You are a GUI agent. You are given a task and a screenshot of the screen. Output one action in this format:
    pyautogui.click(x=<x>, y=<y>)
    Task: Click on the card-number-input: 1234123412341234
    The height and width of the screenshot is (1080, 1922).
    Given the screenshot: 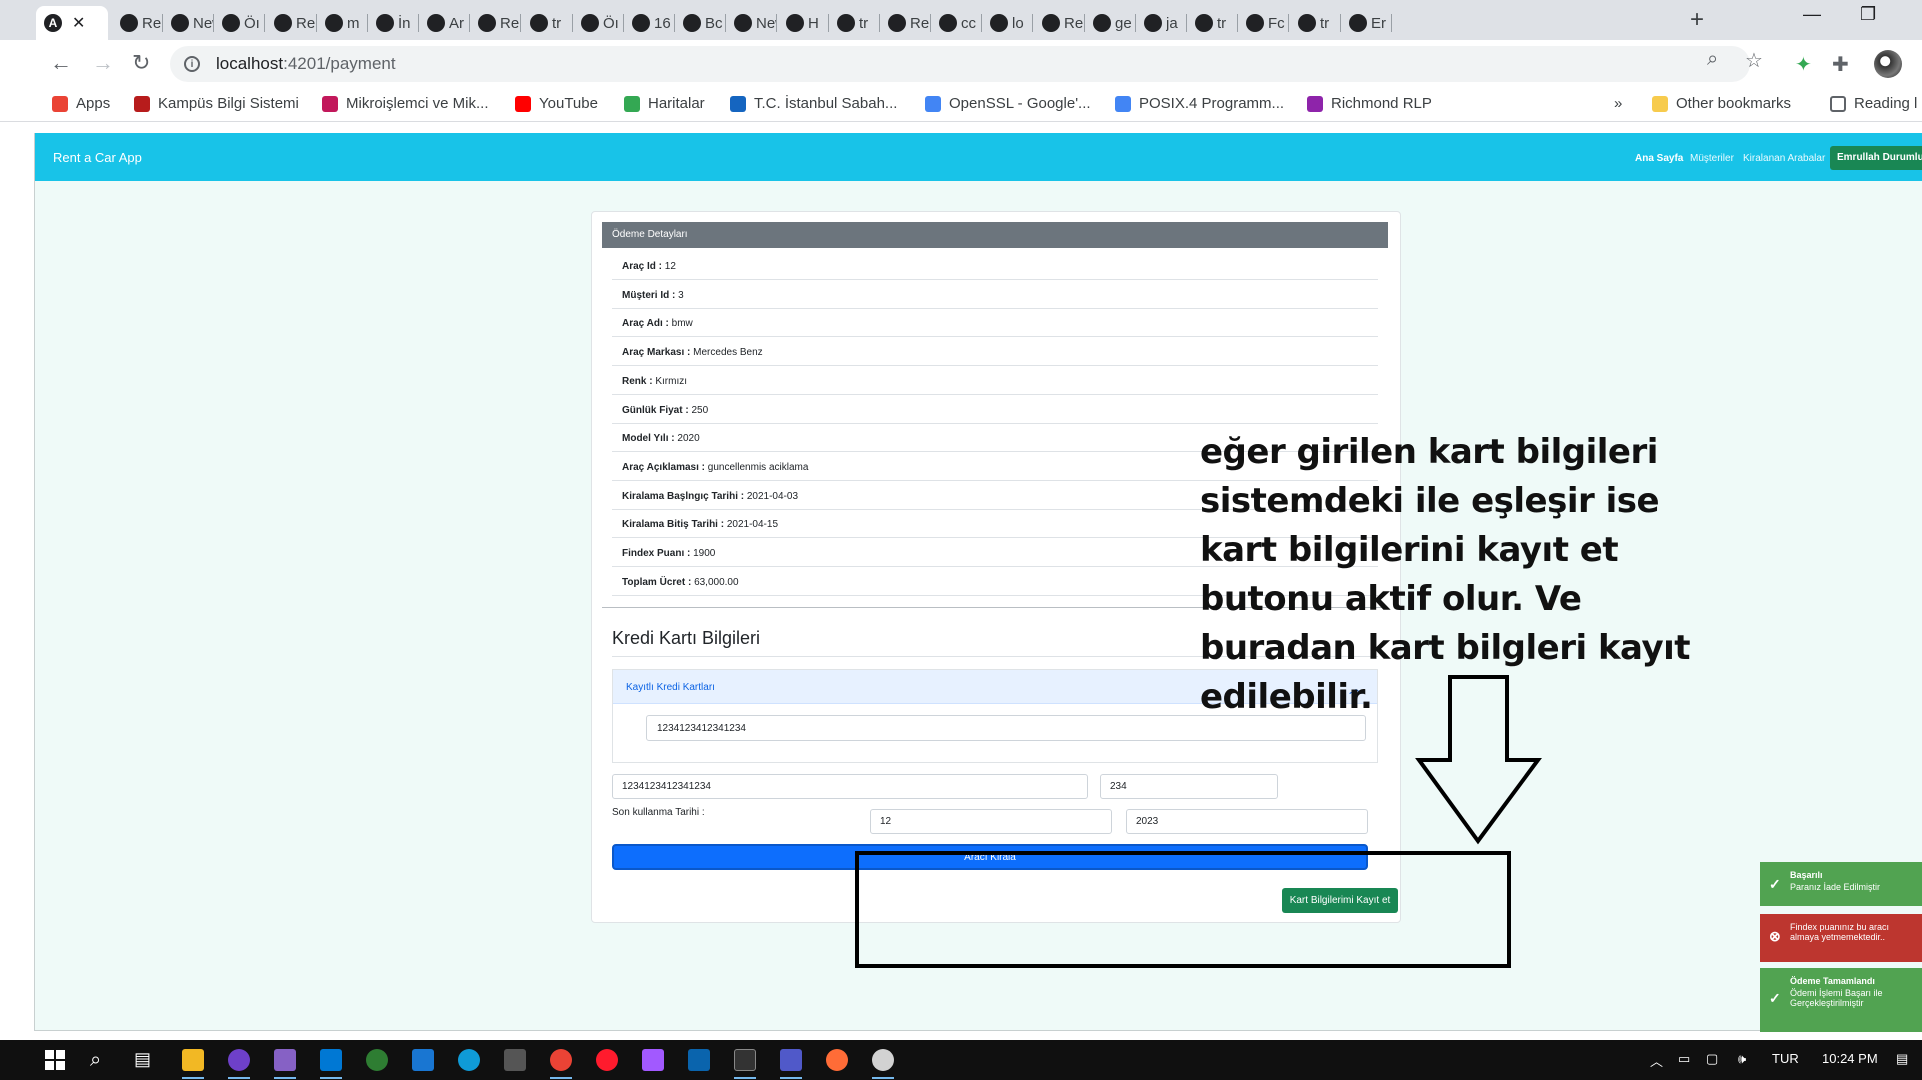 What is the action you would take?
    pyautogui.click(x=850, y=786)
    